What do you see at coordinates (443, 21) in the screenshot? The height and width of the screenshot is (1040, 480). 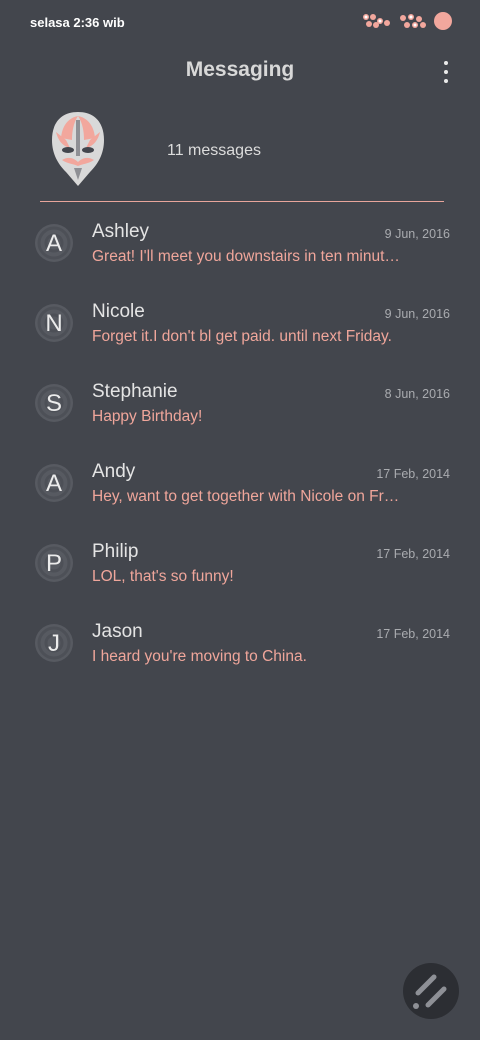 I see `battery-icon` at bounding box center [443, 21].